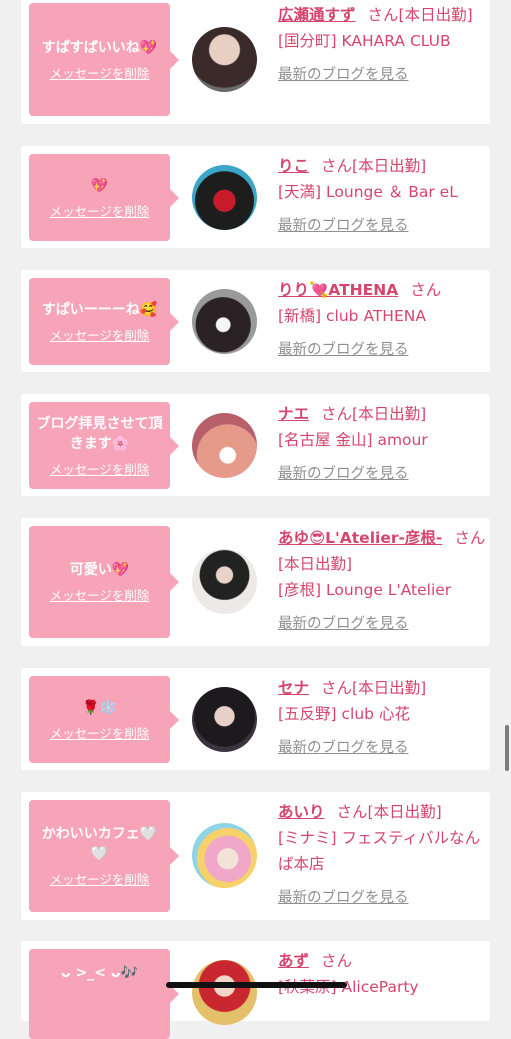  I want to click on shop-text: [名古屋 金山] amour, so click(353, 440).